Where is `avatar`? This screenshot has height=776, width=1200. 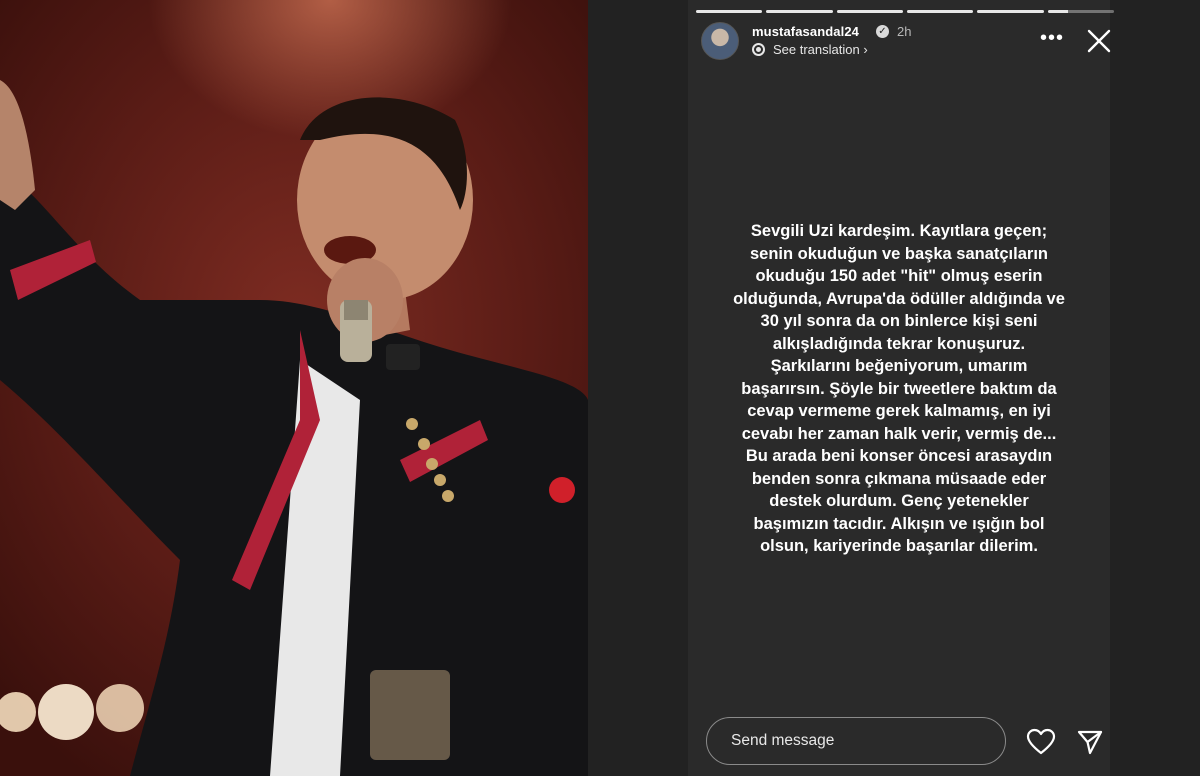 avatar is located at coordinates (720, 41).